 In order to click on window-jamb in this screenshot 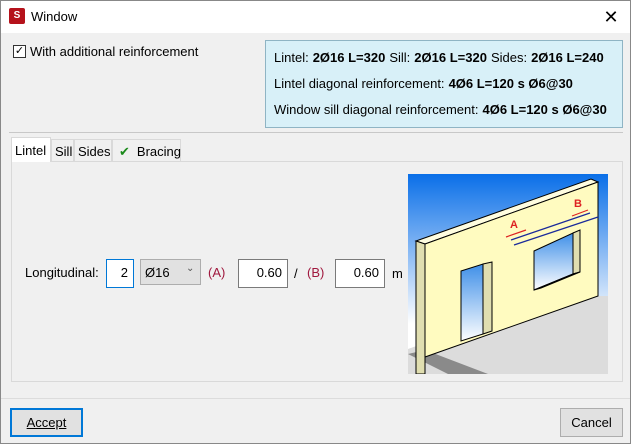, I will do `click(576, 252)`.